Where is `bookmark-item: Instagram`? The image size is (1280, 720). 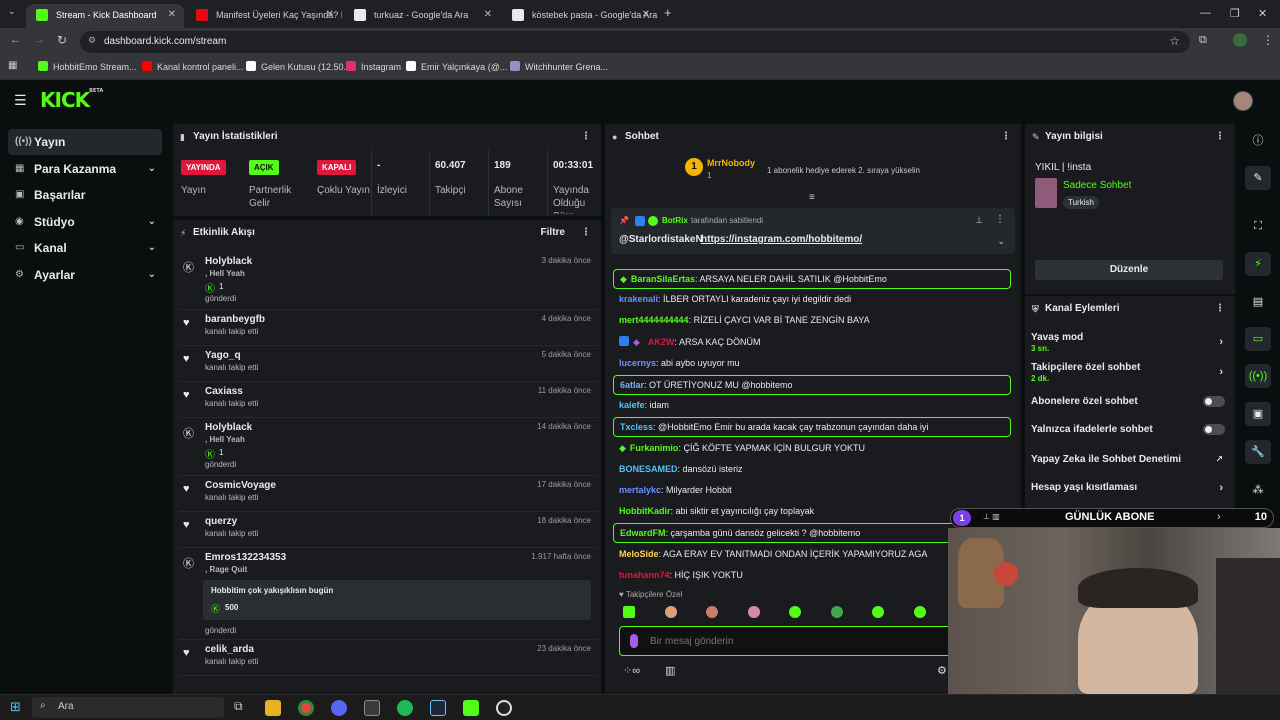 bookmark-item: Instagram is located at coordinates (373, 66).